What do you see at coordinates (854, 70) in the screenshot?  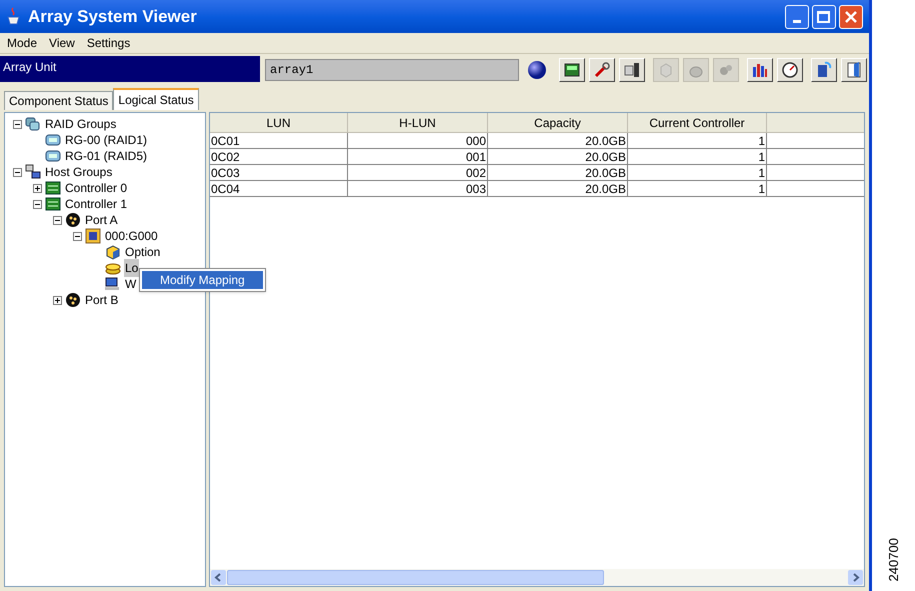 I see `door-icon` at bounding box center [854, 70].